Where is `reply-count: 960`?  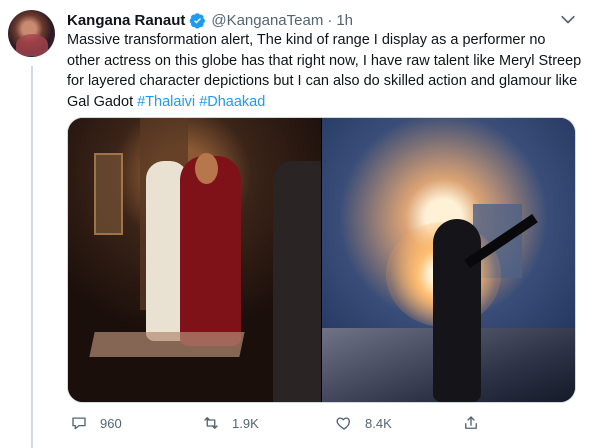 reply-count: 960 is located at coordinates (111, 423).